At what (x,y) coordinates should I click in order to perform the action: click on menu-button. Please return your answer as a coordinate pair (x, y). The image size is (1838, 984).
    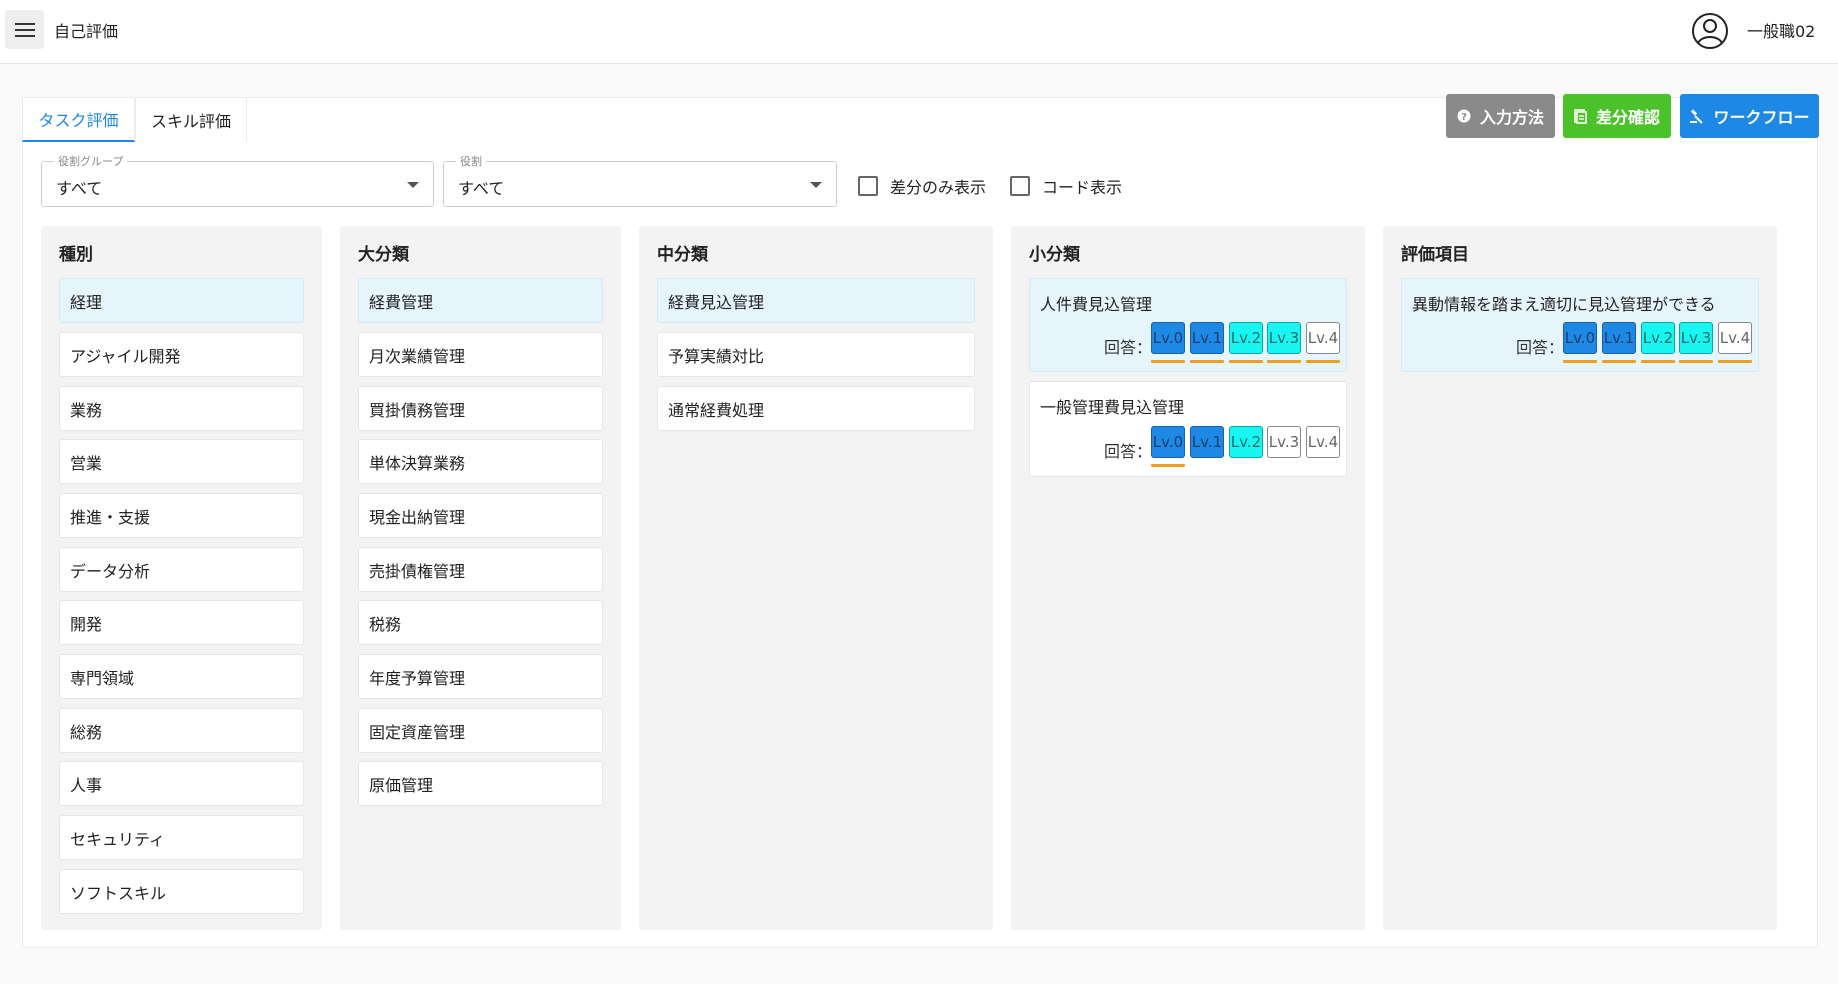
    Looking at the image, I should click on (24, 29).